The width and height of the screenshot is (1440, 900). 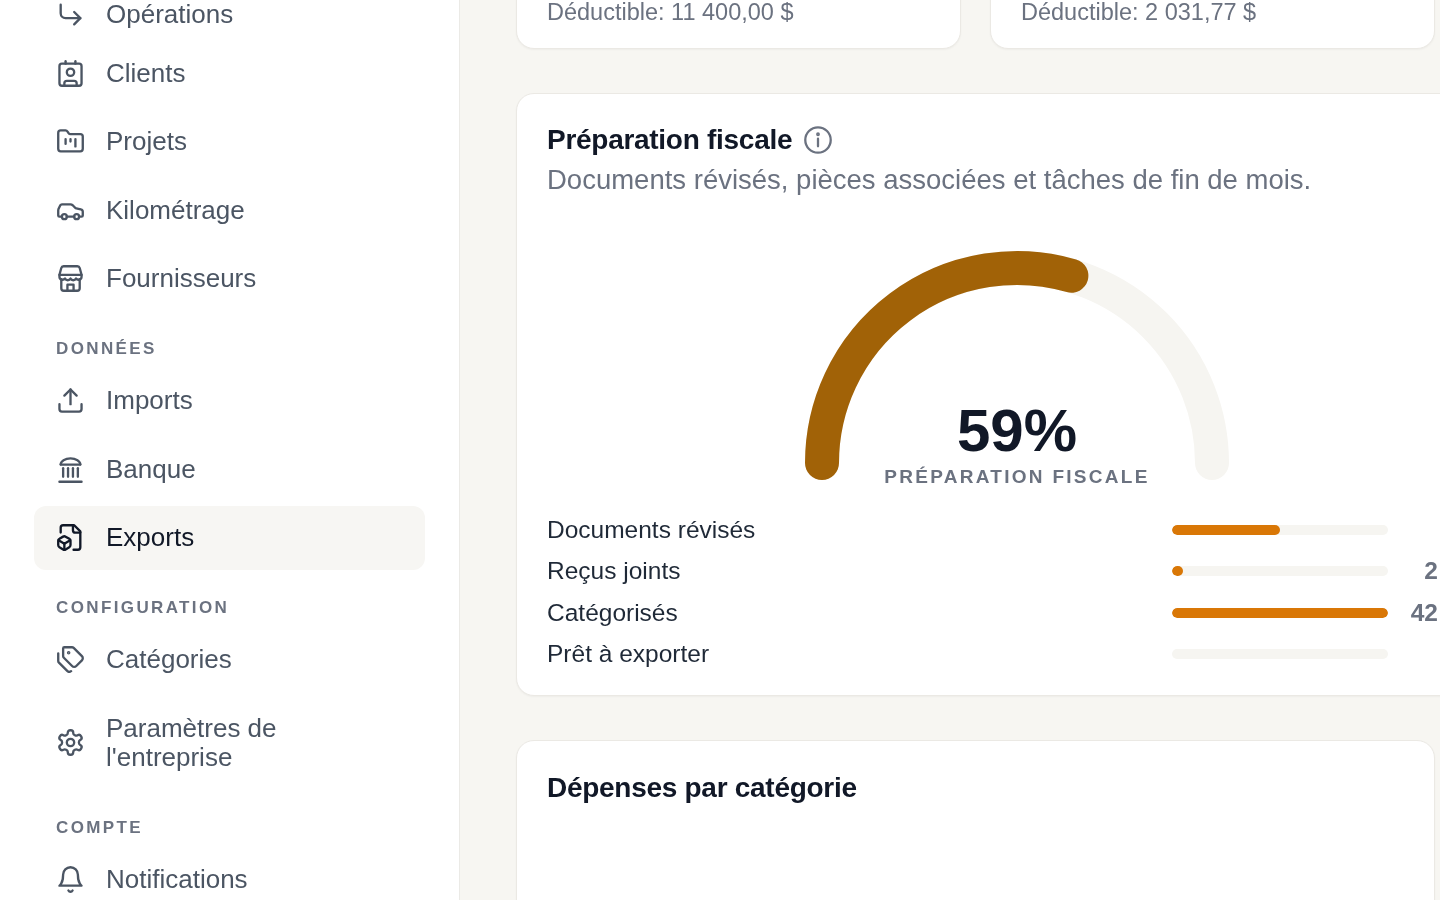 I want to click on sidebar-item: Paramètres de l'entreprise, so click(x=229, y=742).